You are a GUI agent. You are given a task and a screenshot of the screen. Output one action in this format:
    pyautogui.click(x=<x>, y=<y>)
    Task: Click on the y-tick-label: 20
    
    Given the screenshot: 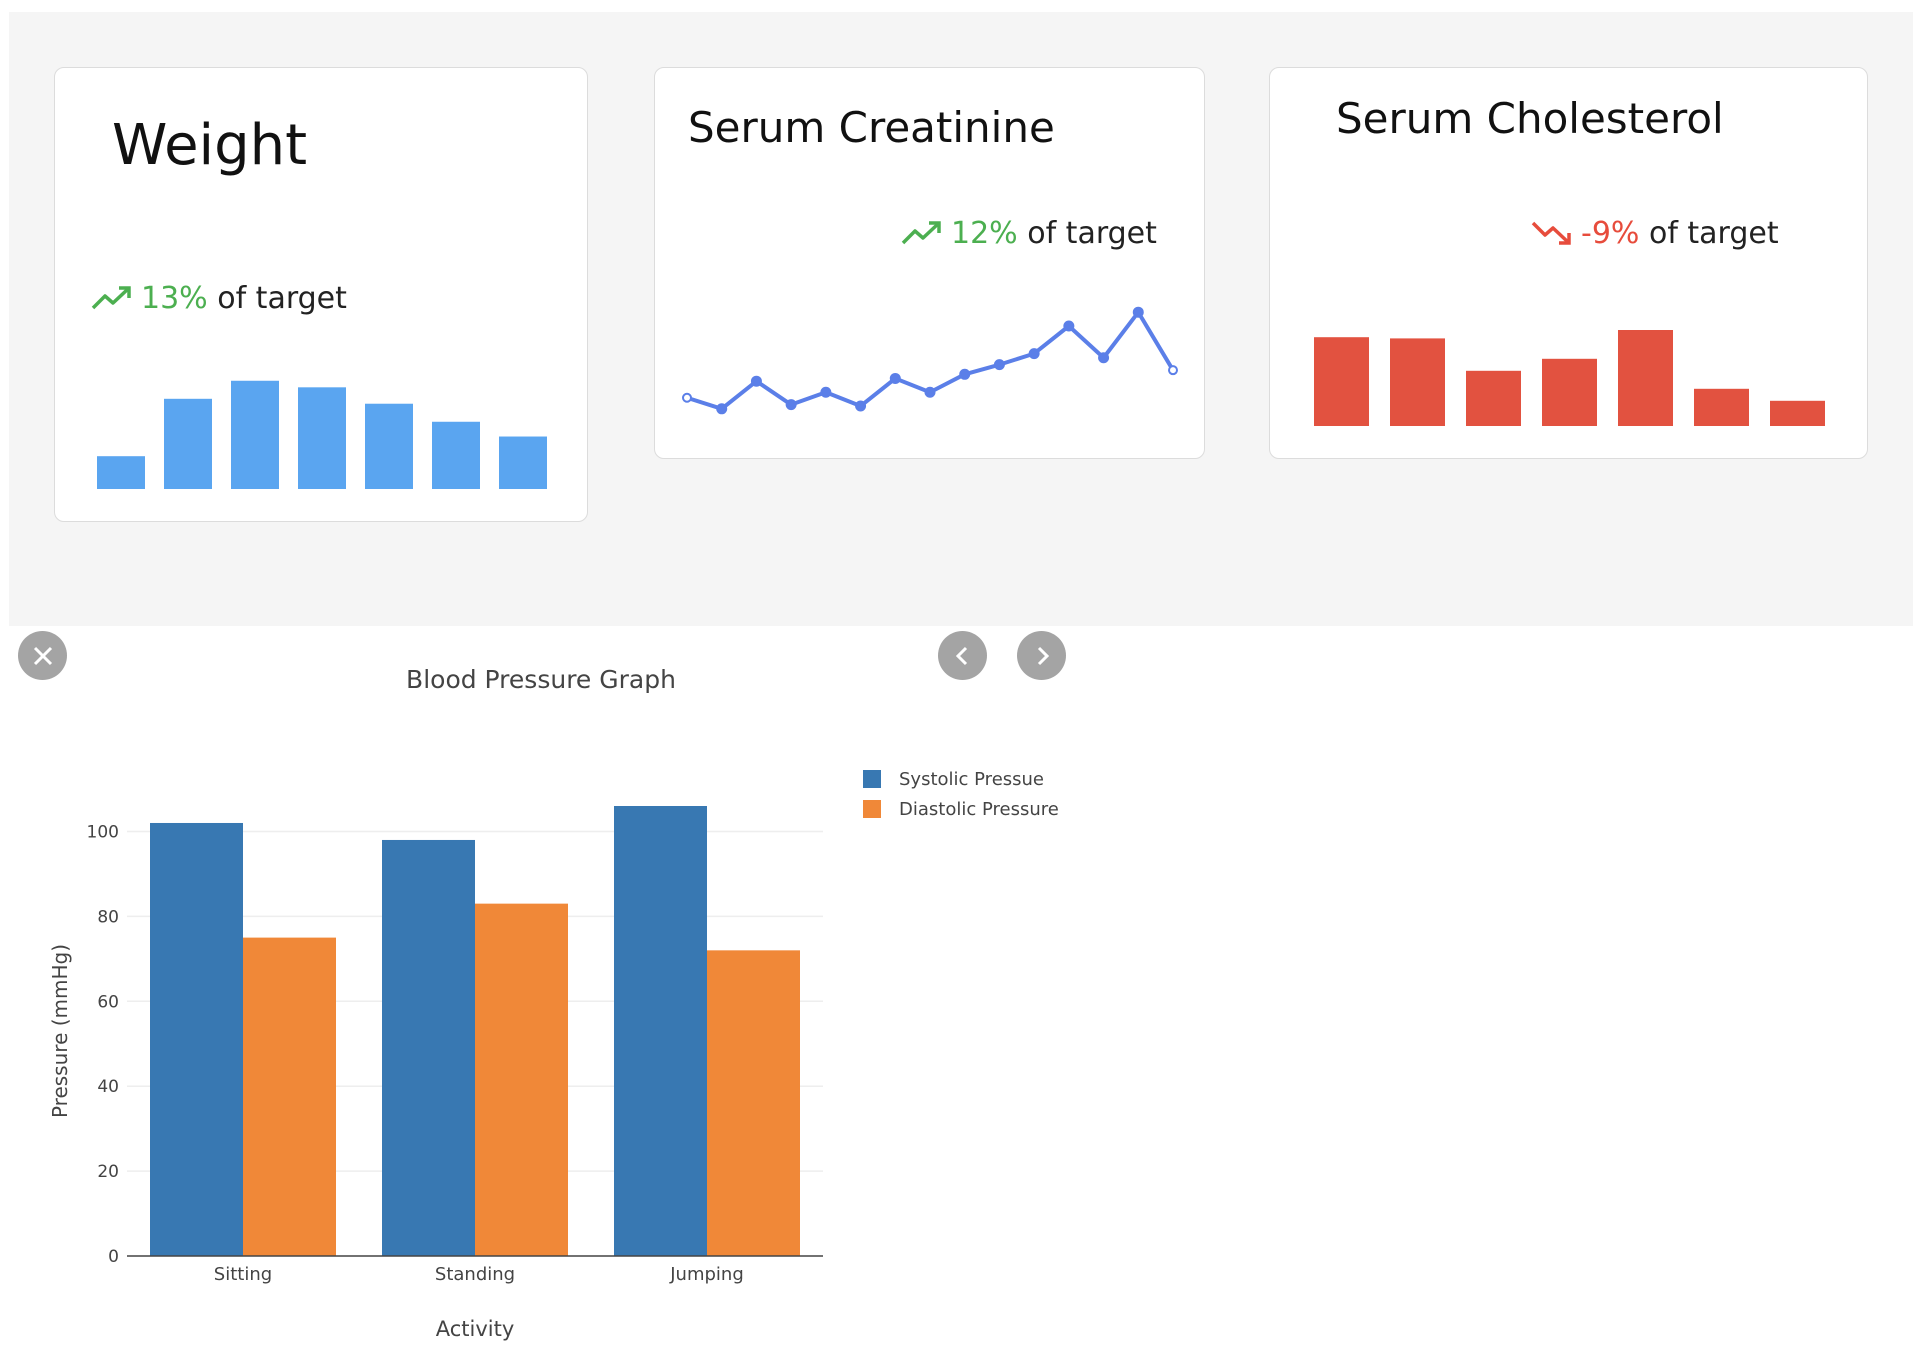 What is the action you would take?
    pyautogui.click(x=108, y=1172)
    